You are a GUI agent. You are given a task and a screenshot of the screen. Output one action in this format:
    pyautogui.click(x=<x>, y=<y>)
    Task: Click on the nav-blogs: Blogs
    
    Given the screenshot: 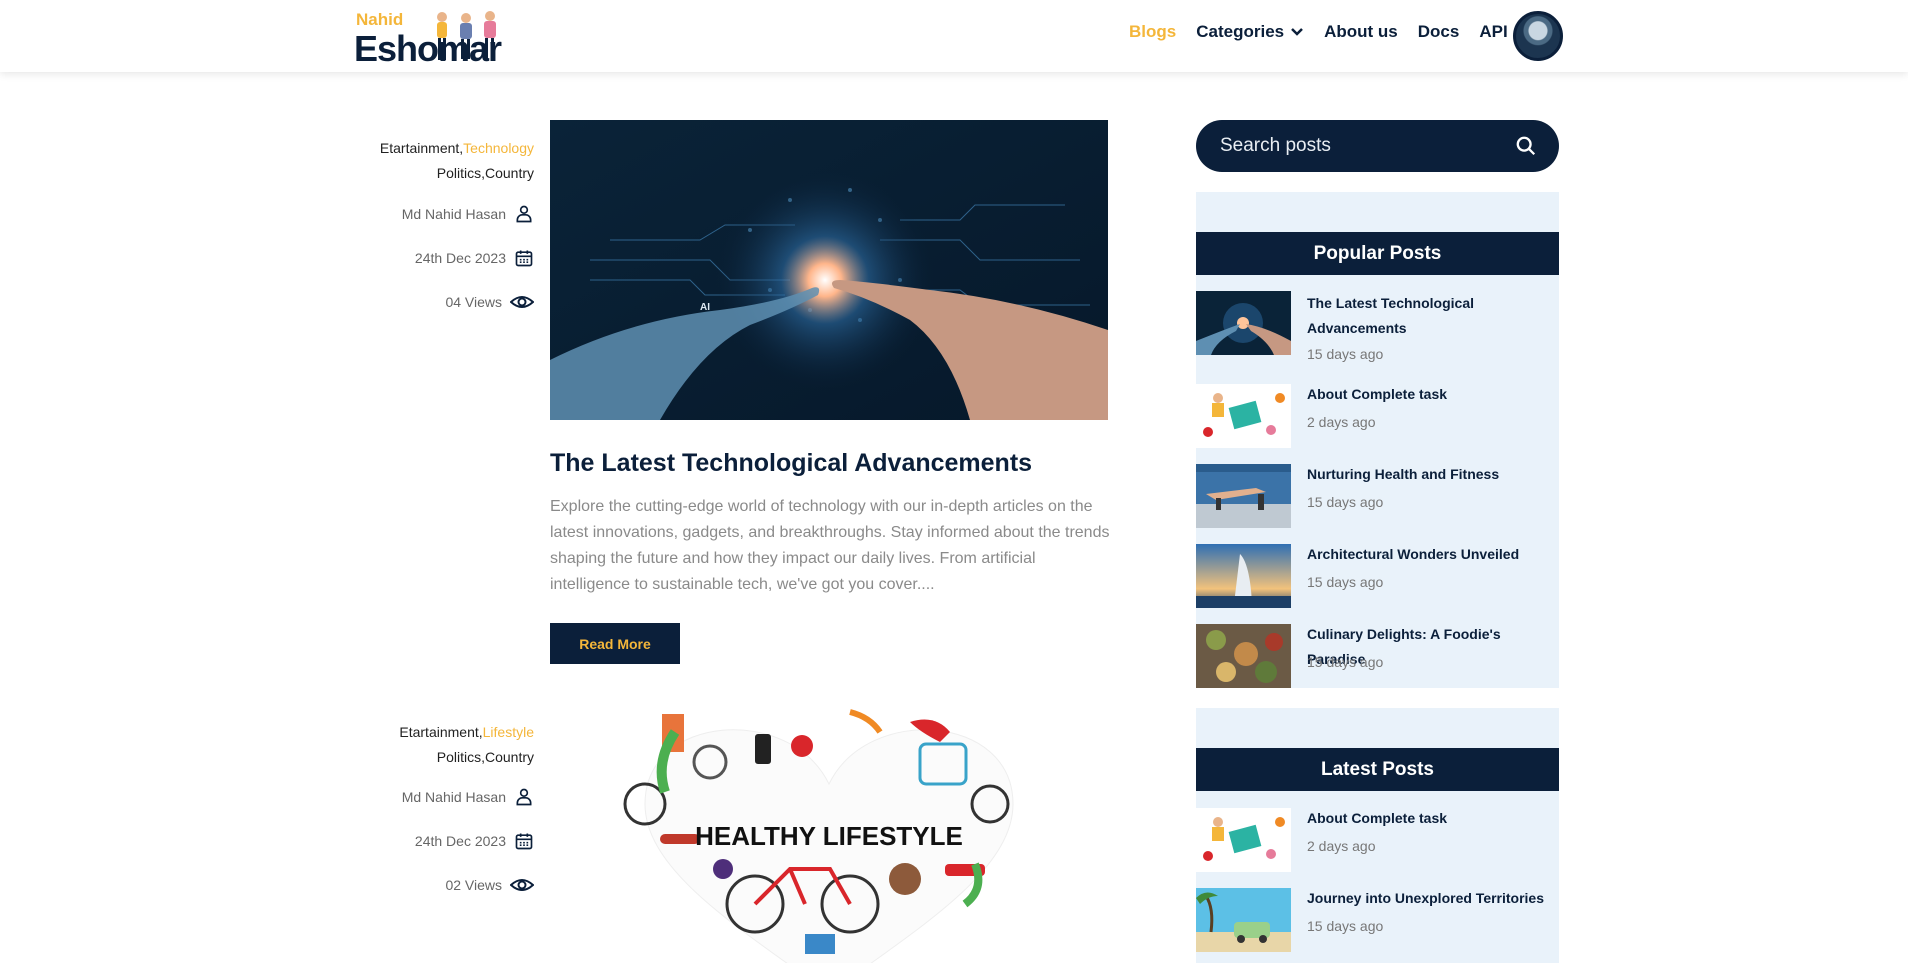 What is the action you would take?
    pyautogui.click(x=1152, y=32)
    